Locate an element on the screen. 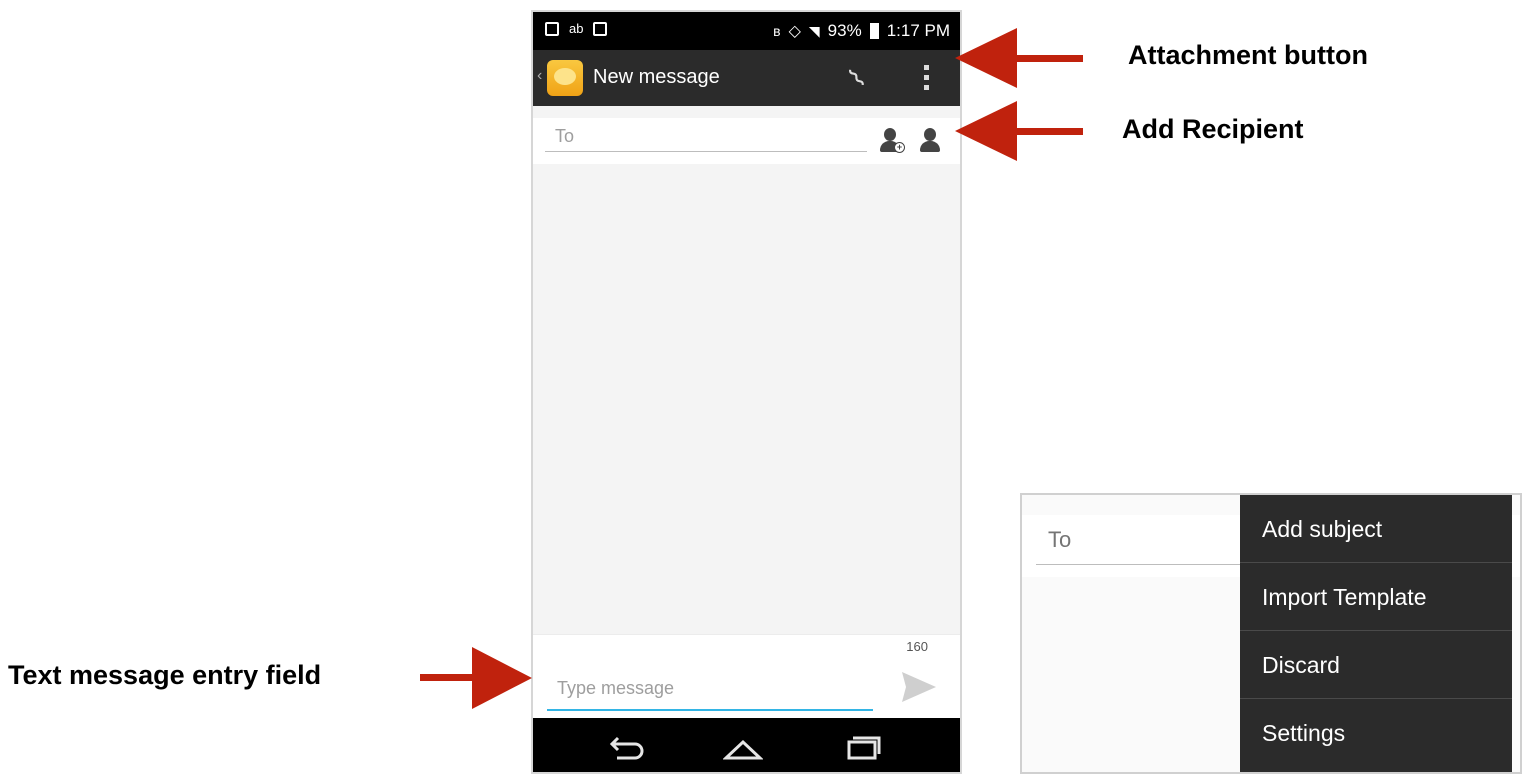 This screenshot has height=774, width=1525. battery-icon is located at coordinates (874, 31).